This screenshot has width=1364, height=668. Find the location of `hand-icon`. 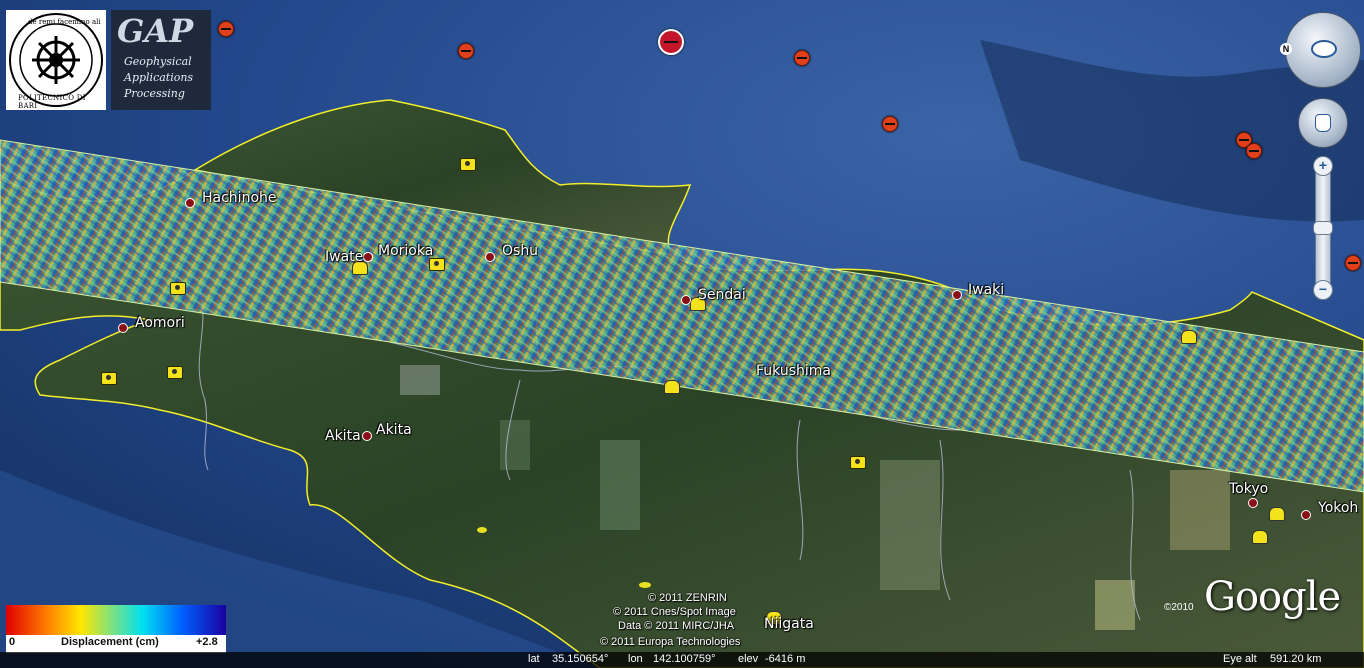

hand-icon is located at coordinates (1323, 123).